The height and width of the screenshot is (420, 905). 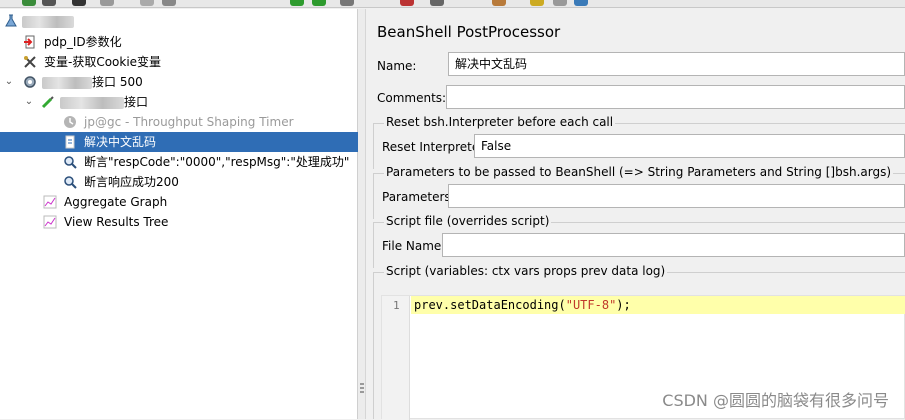 I want to click on tree-node-label: 接口 500, so click(x=92, y=82).